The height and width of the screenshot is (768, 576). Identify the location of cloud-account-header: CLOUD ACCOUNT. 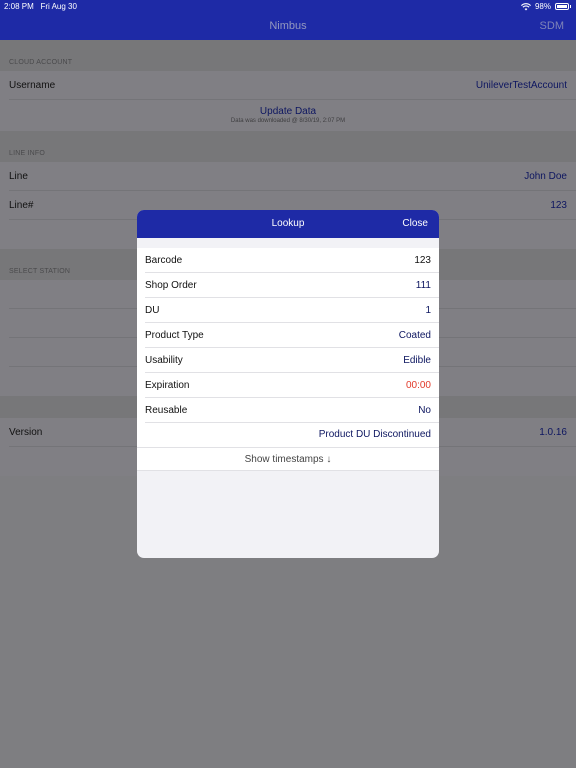
(288, 55).